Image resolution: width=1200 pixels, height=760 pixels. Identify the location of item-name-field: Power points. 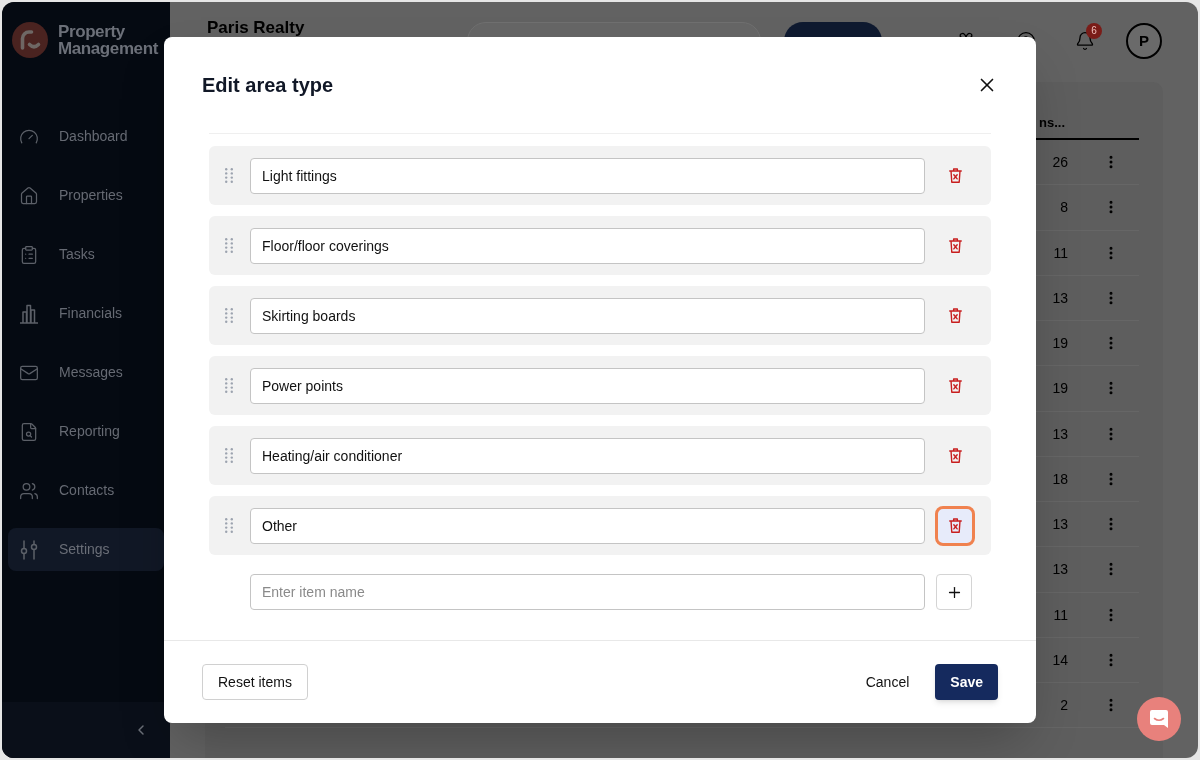
(587, 385).